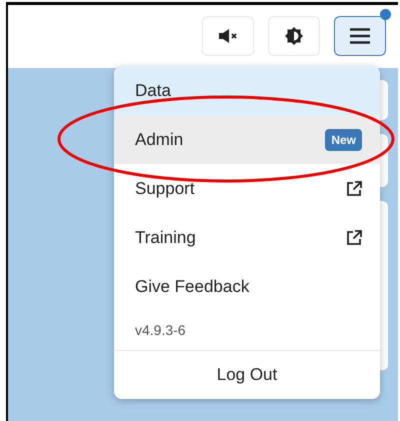  I want to click on mute-button, so click(228, 36).